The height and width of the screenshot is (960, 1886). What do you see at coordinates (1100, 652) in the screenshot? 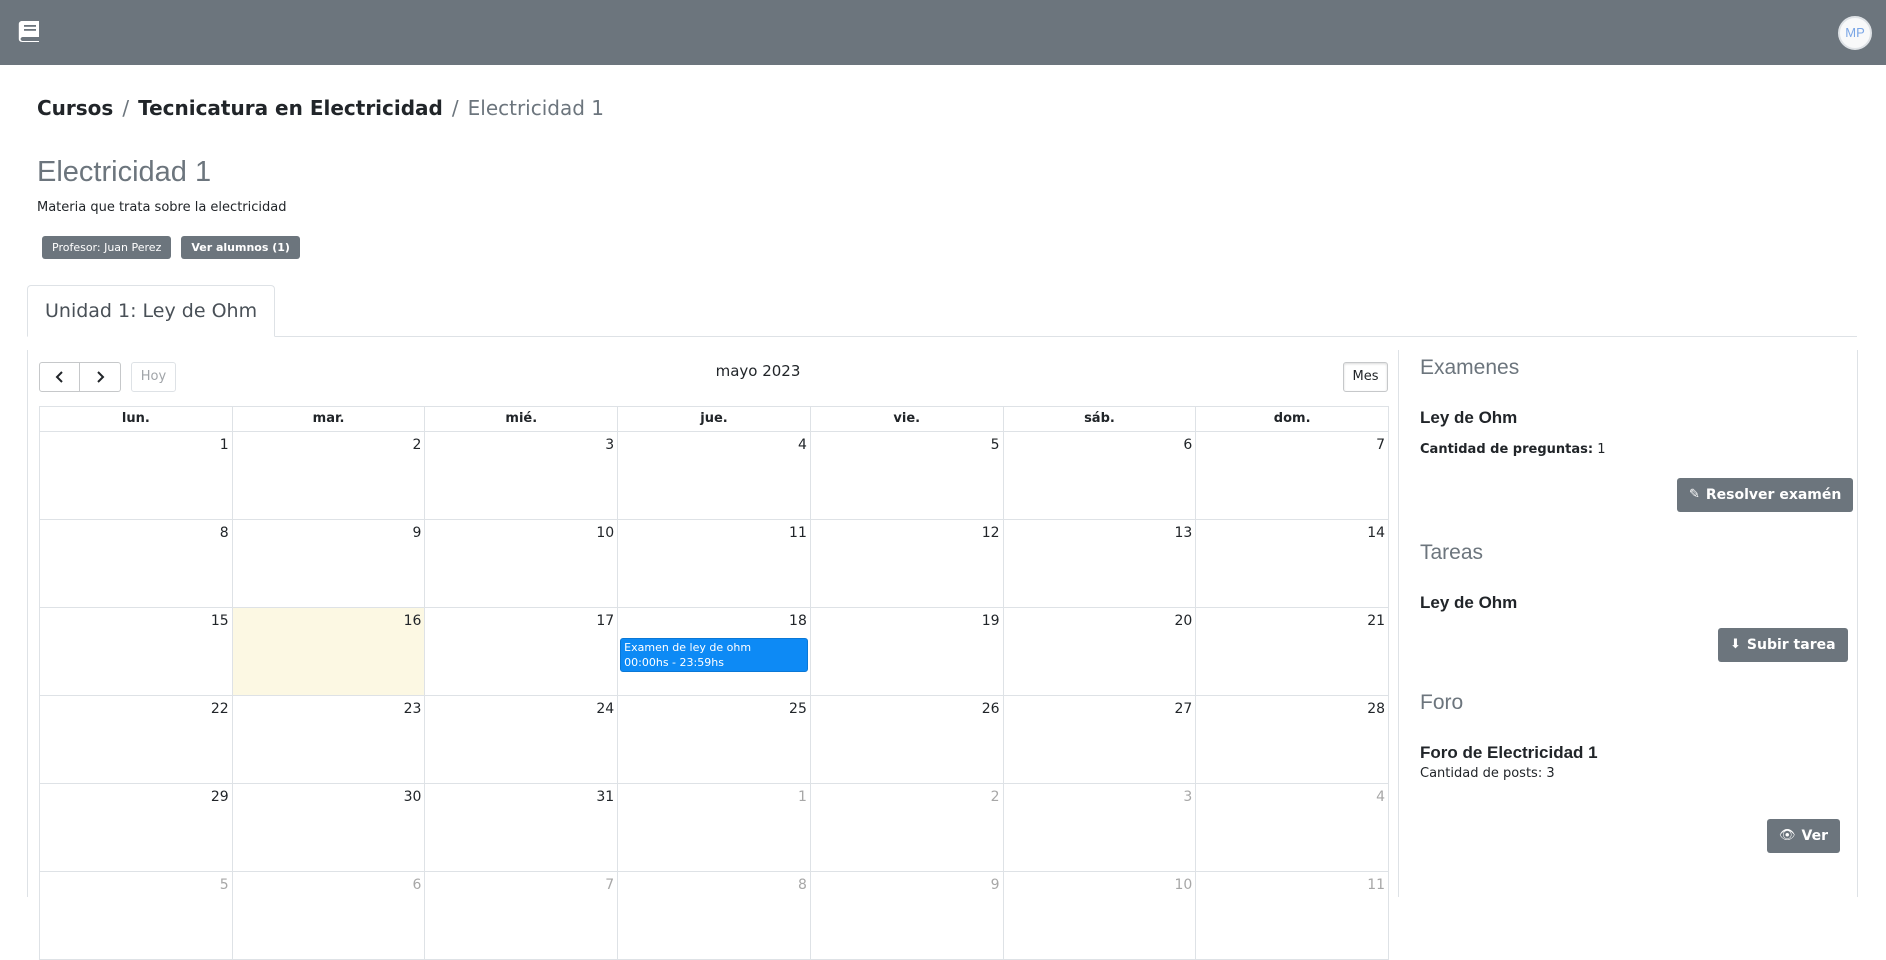
I see `calendar-day: 20` at bounding box center [1100, 652].